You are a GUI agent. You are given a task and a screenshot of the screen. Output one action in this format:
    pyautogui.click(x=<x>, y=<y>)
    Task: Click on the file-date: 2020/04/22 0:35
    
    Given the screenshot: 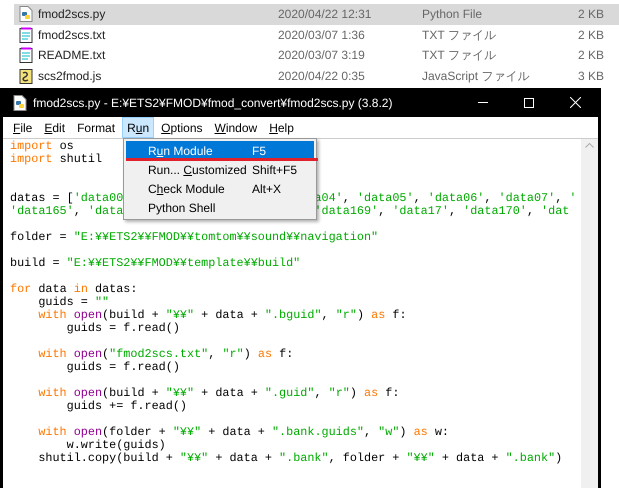 What is the action you would take?
    pyautogui.click(x=322, y=76)
    